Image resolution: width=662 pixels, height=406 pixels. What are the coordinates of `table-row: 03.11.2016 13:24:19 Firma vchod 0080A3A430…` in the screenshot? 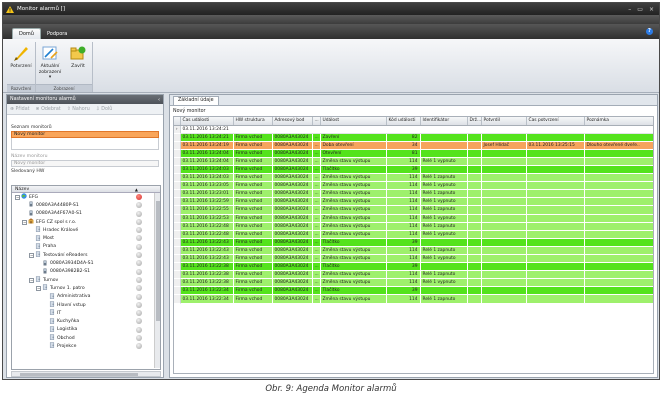 It's located at (413, 145).